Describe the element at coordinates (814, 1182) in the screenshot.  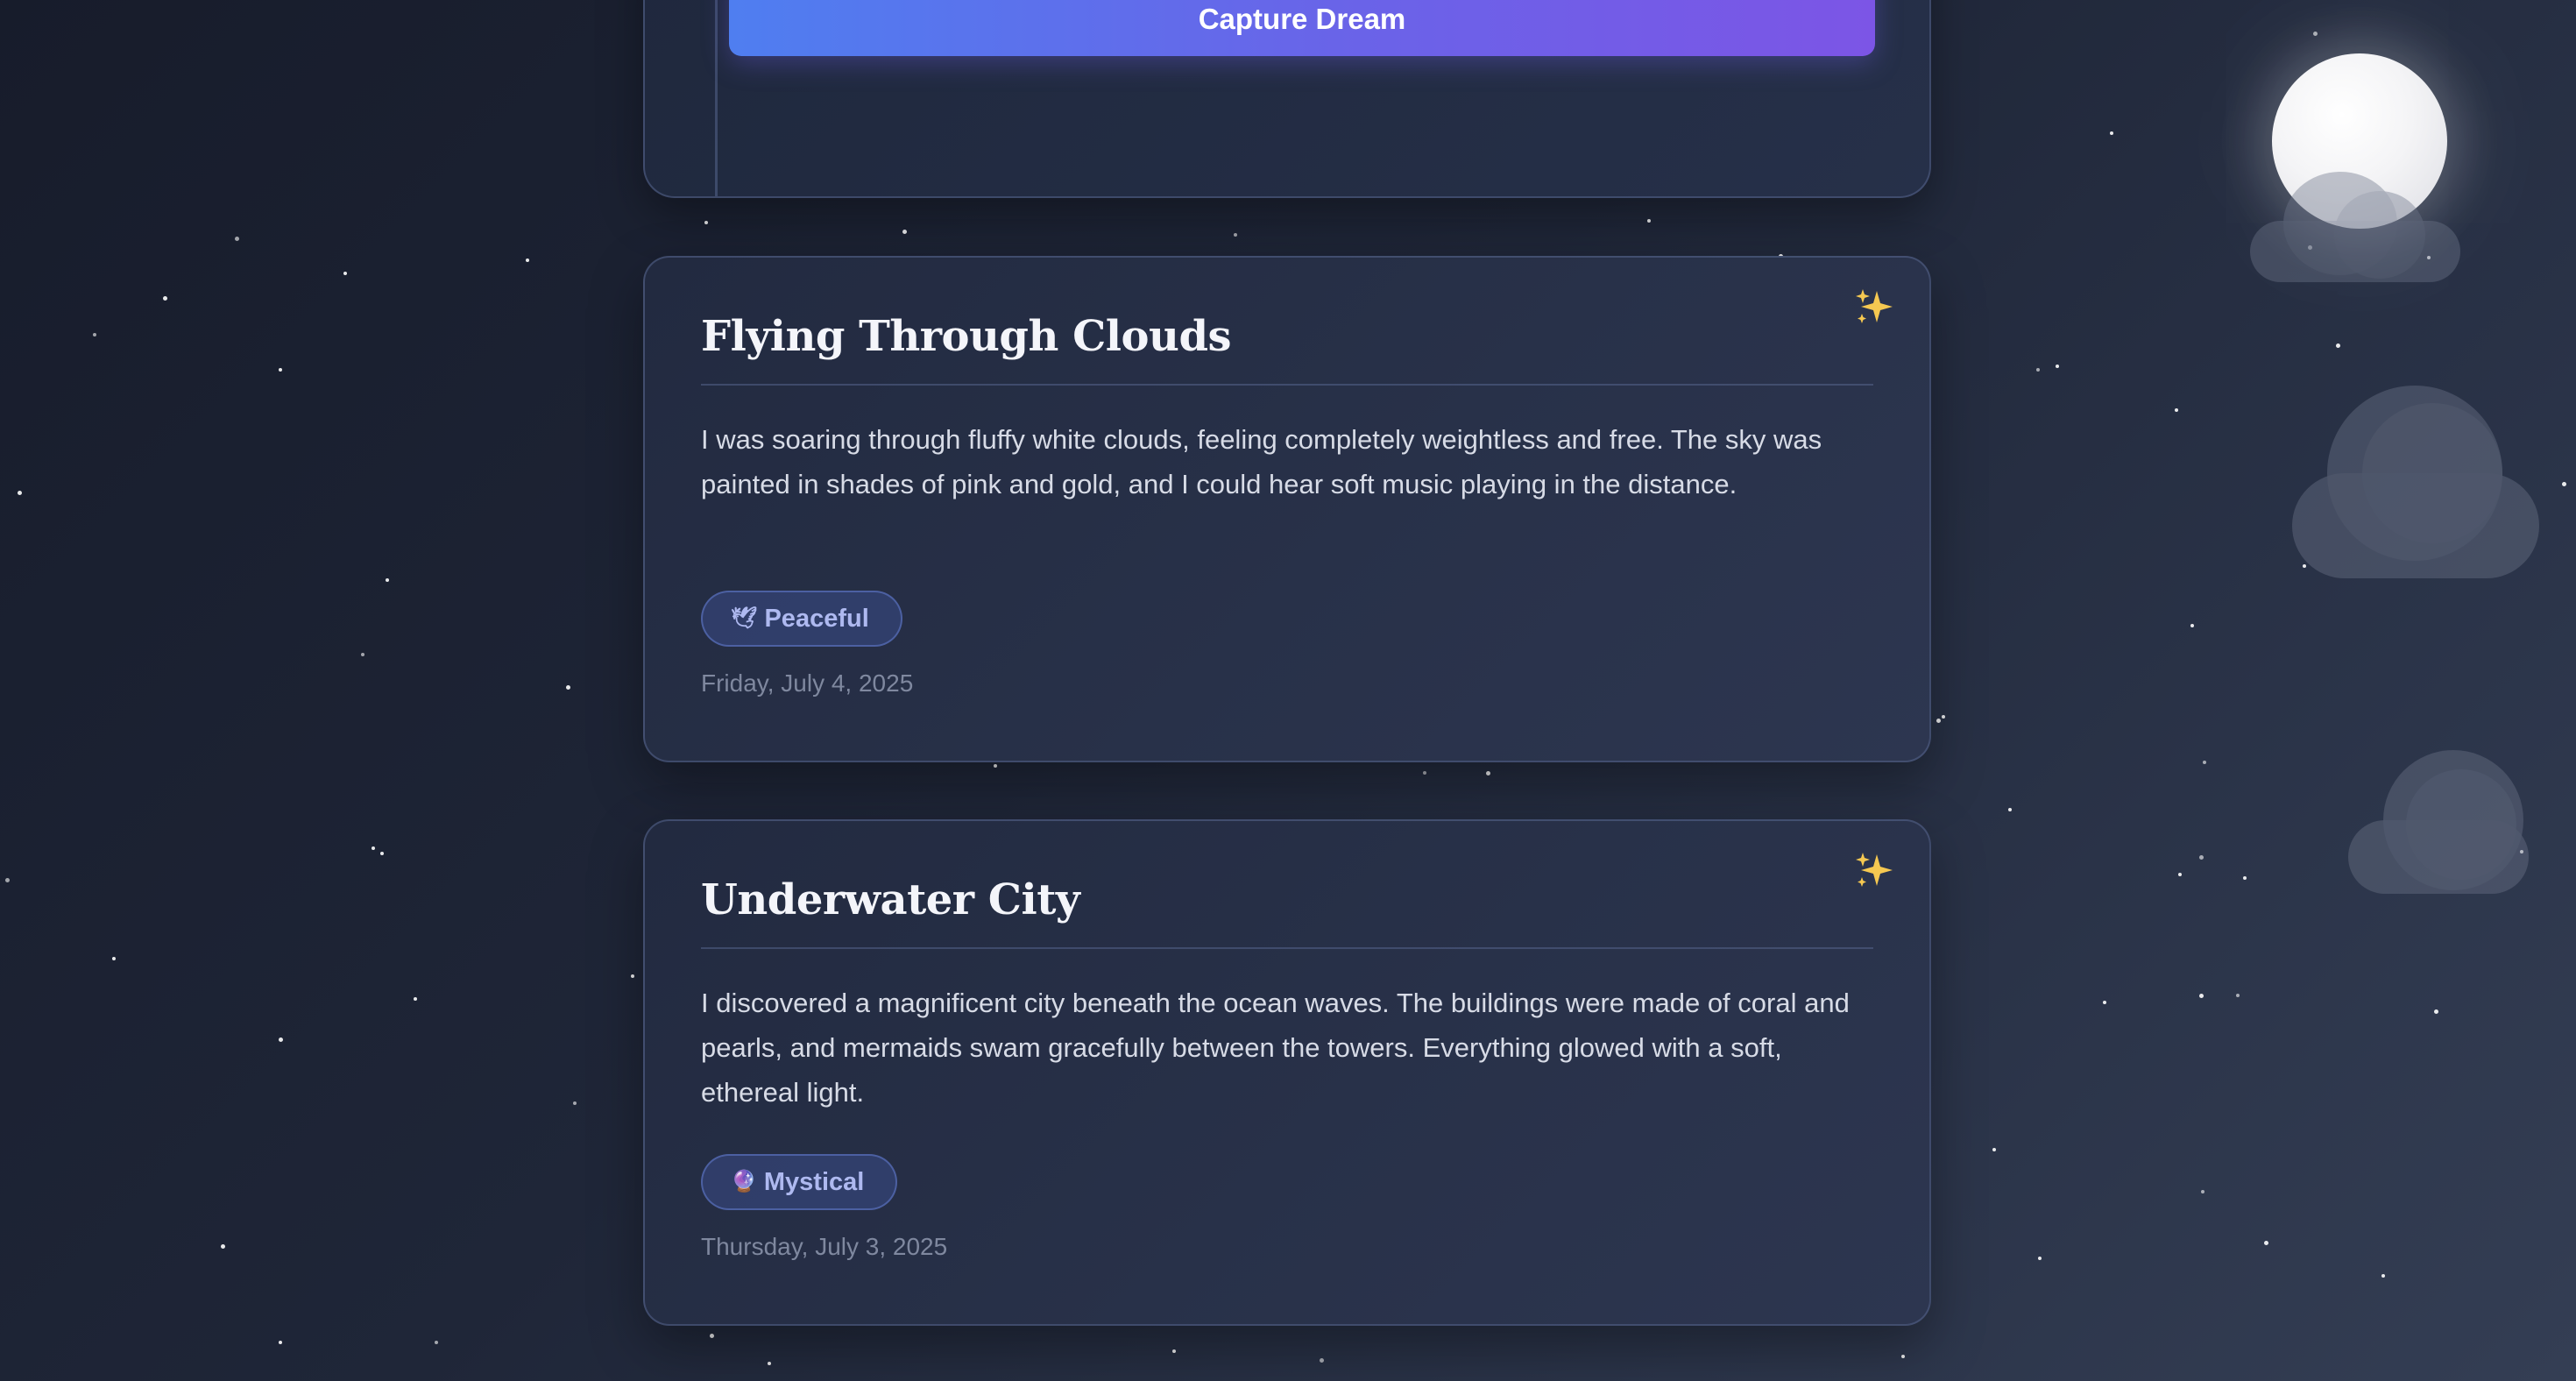
I see `mood-label: Mystical` at that location.